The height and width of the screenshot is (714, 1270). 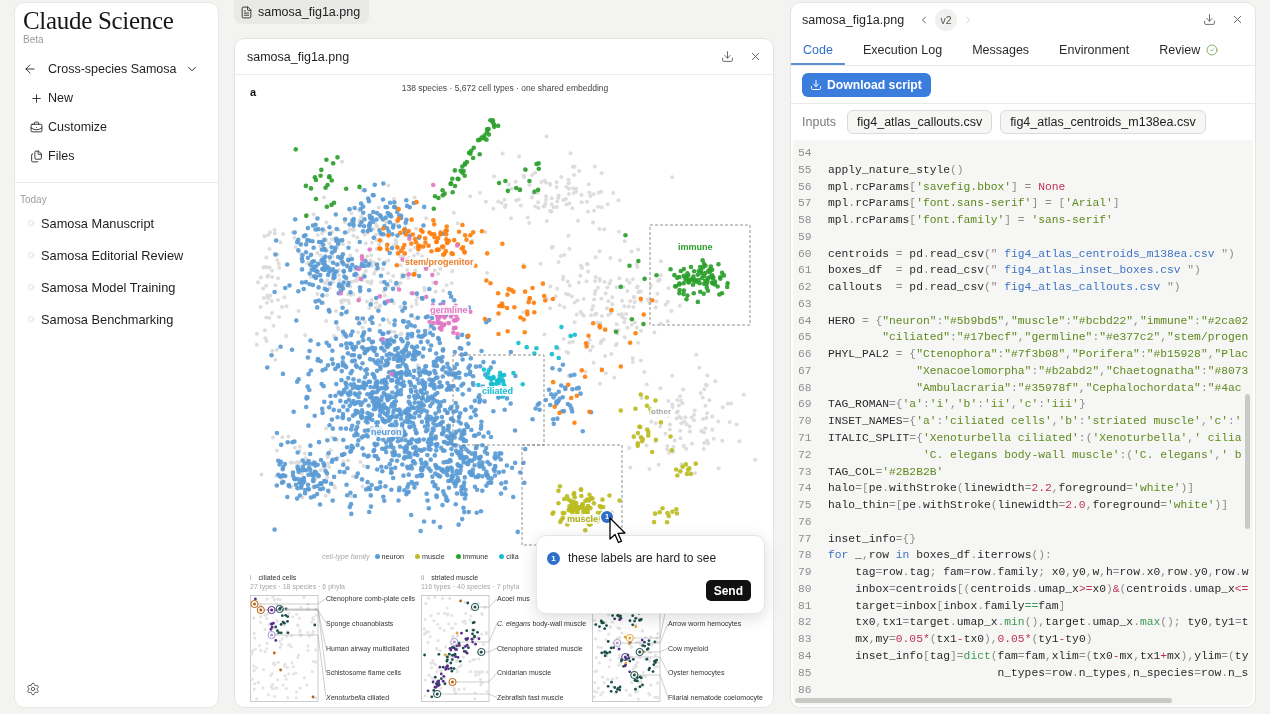 What do you see at coordinates (805, 288) in the screenshot?
I see `line-number: 62` at bounding box center [805, 288].